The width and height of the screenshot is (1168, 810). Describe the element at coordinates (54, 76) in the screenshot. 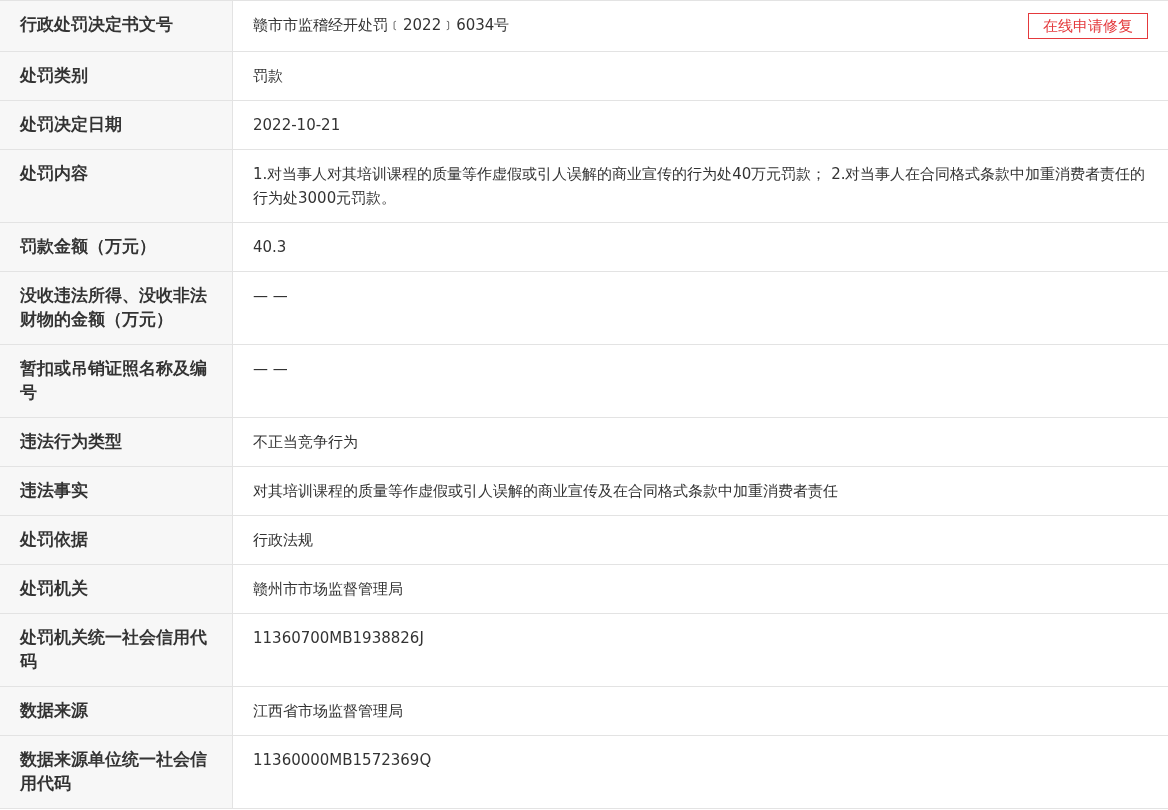

I see `field-label: 处罚类别` at that location.